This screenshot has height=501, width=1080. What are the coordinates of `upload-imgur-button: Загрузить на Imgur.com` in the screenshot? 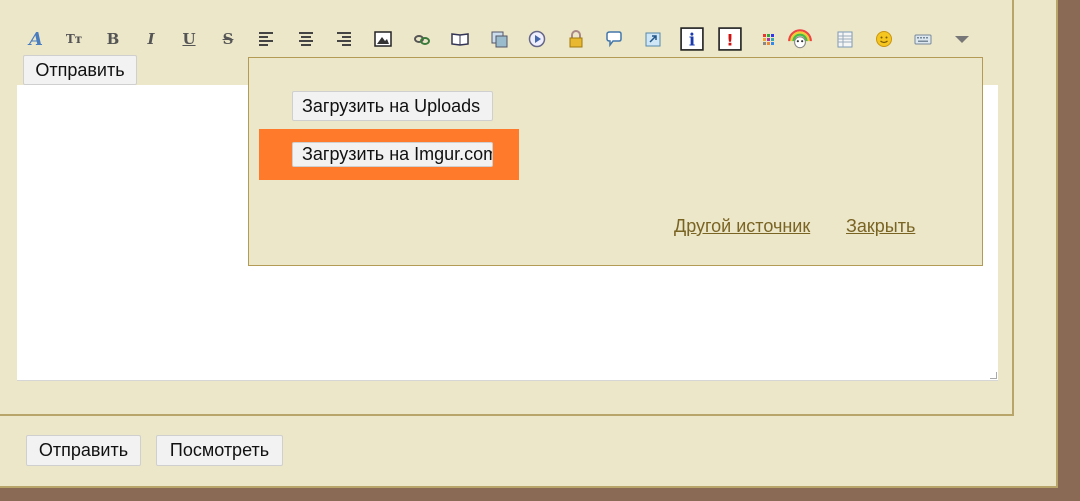 It's located at (392, 154).